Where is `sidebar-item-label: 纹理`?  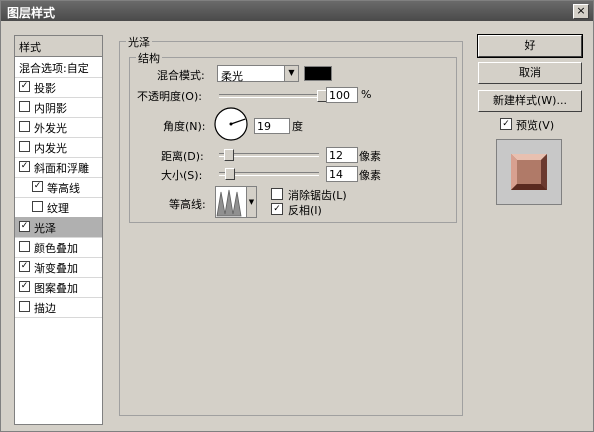 sidebar-item-label: 纹理 is located at coordinates (58, 208).